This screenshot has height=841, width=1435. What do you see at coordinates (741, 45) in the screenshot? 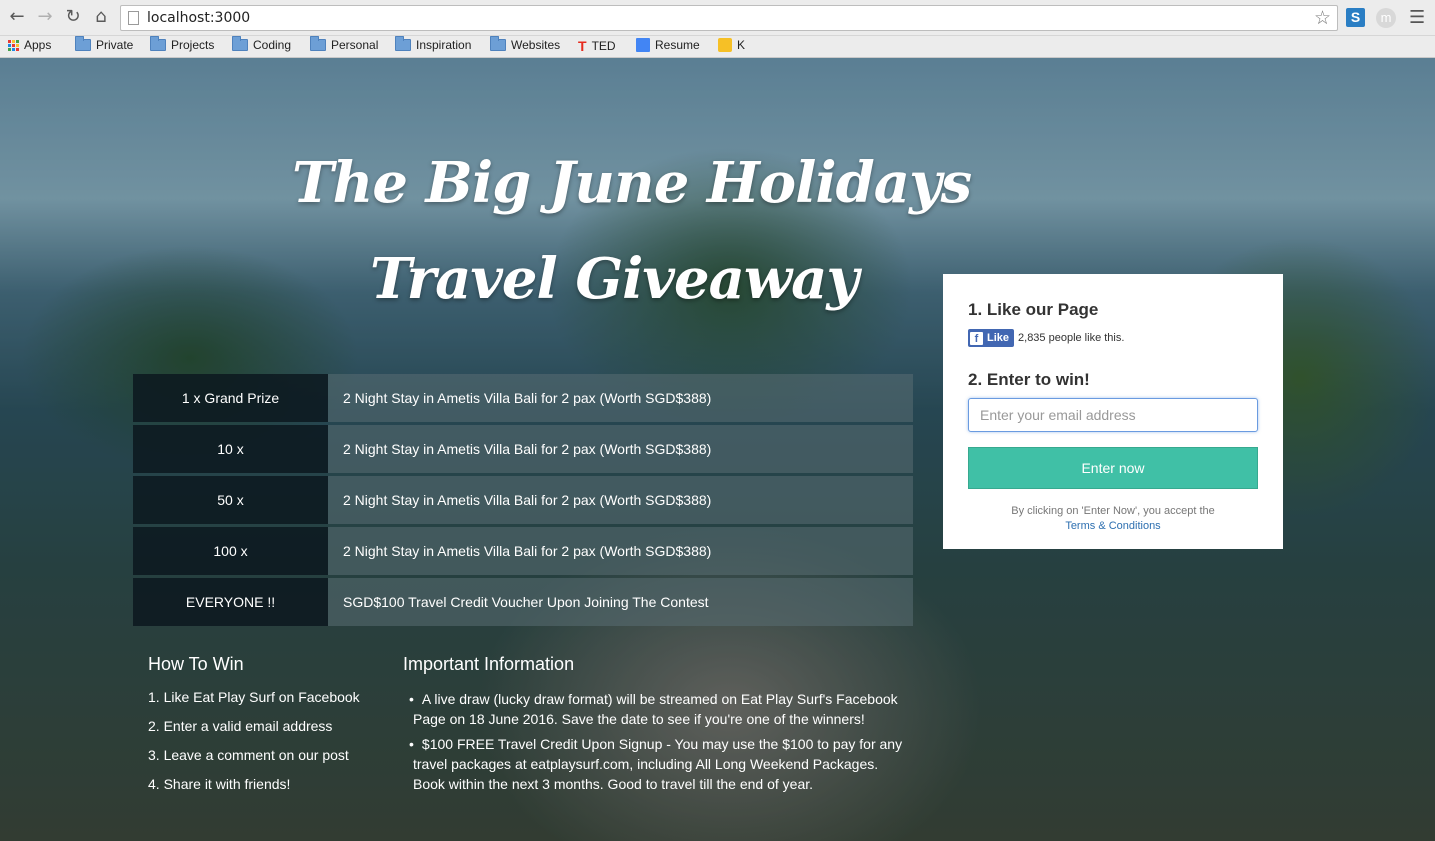
I see `bookmark-label: K` at bounding box center [741, 45].